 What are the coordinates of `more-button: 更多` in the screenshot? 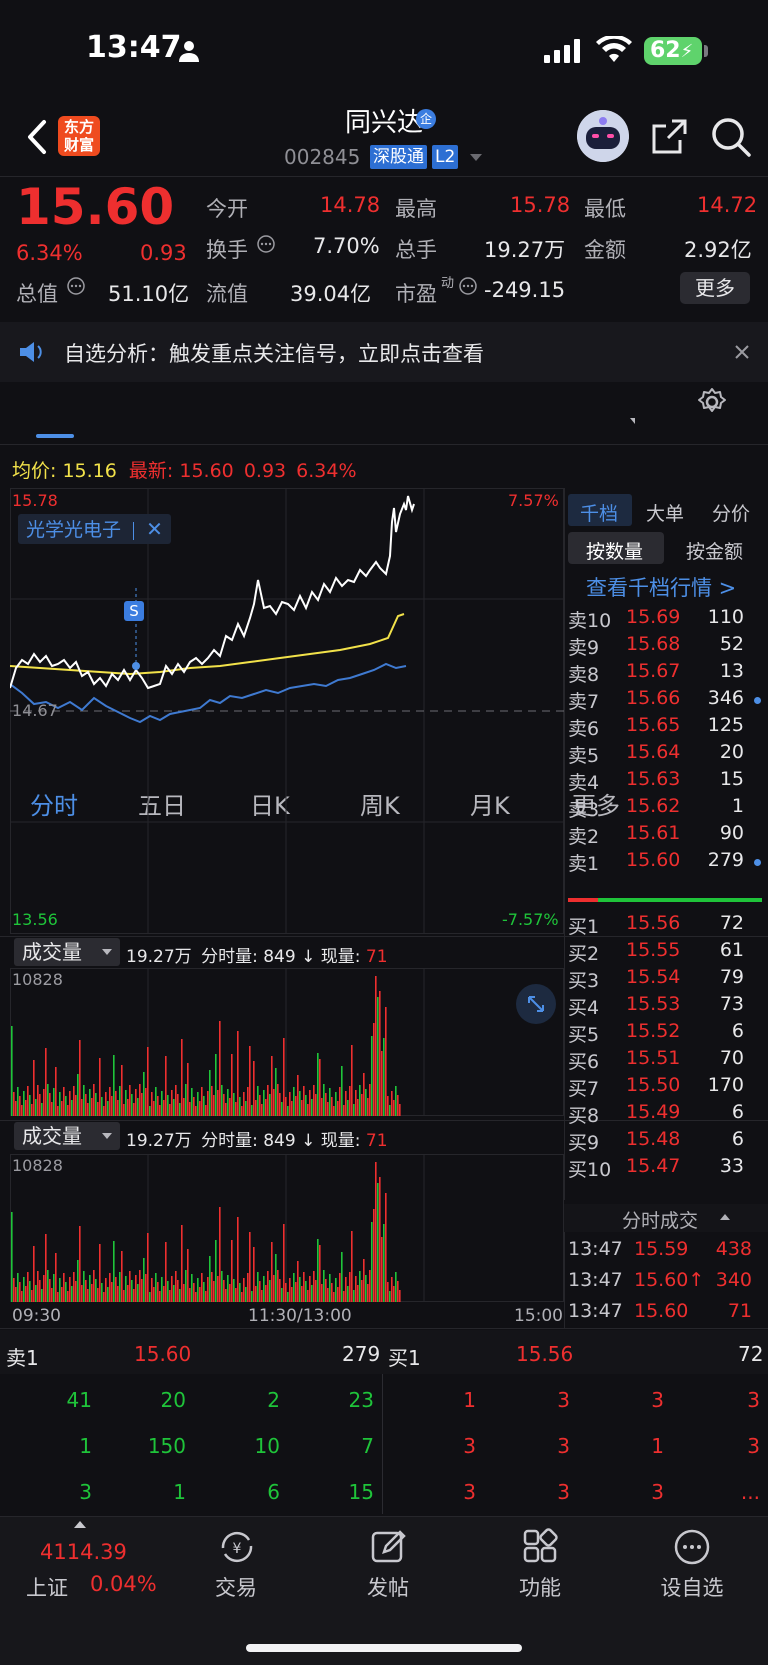 It's located at (715, 288).